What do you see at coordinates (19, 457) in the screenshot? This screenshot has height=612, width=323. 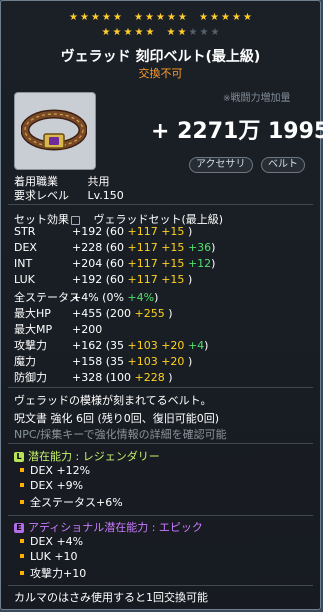 I see `legendary-badge-icon: L` at bounding box center [19, 457].